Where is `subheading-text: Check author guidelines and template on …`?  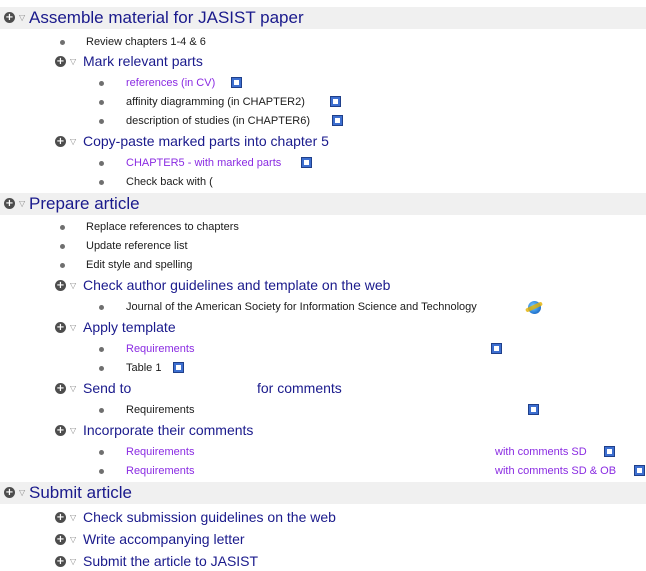
subheading-text: Check author guidelines and template on … is located at coordinates (236, 285).